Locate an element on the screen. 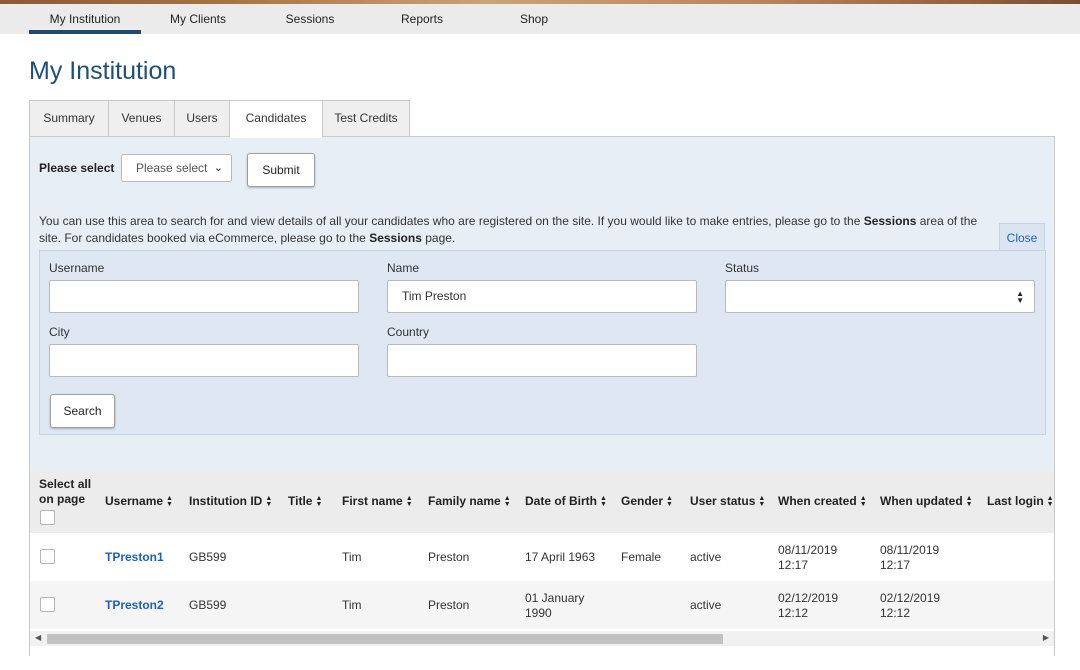  tab-users: Users is located at coordinates (202, 118).